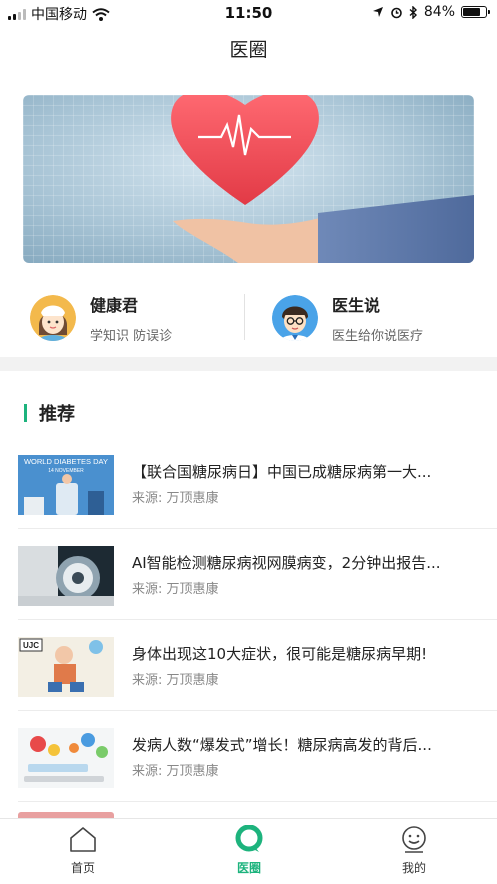  Describe the element at coordinates (82, 868) in the screenshot. I see `tab-label: 首页` at that location.